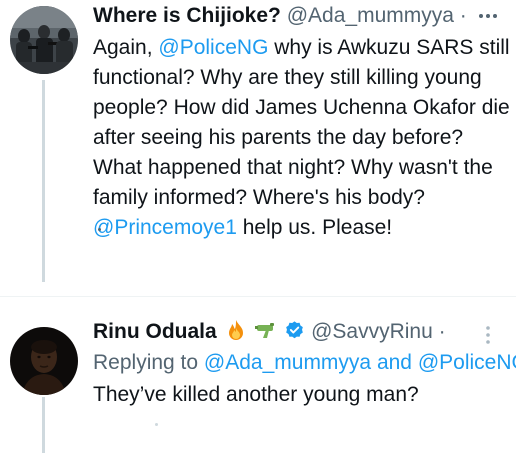 This screenshot has width=516, height=453. What do you see at coordinates (235, 330) in the screenshot?
I see `fire-emoji-icon` at bounding box center [235, 330].